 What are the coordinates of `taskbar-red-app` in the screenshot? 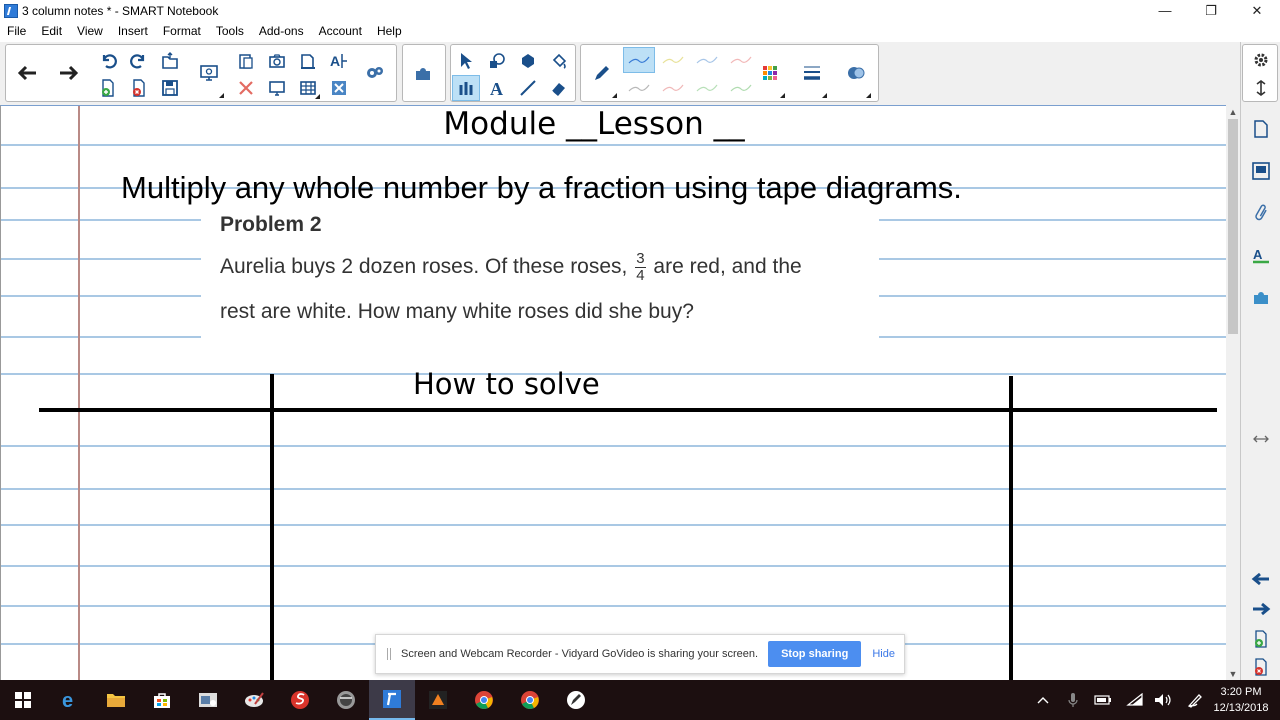 It's located at (300, 700).